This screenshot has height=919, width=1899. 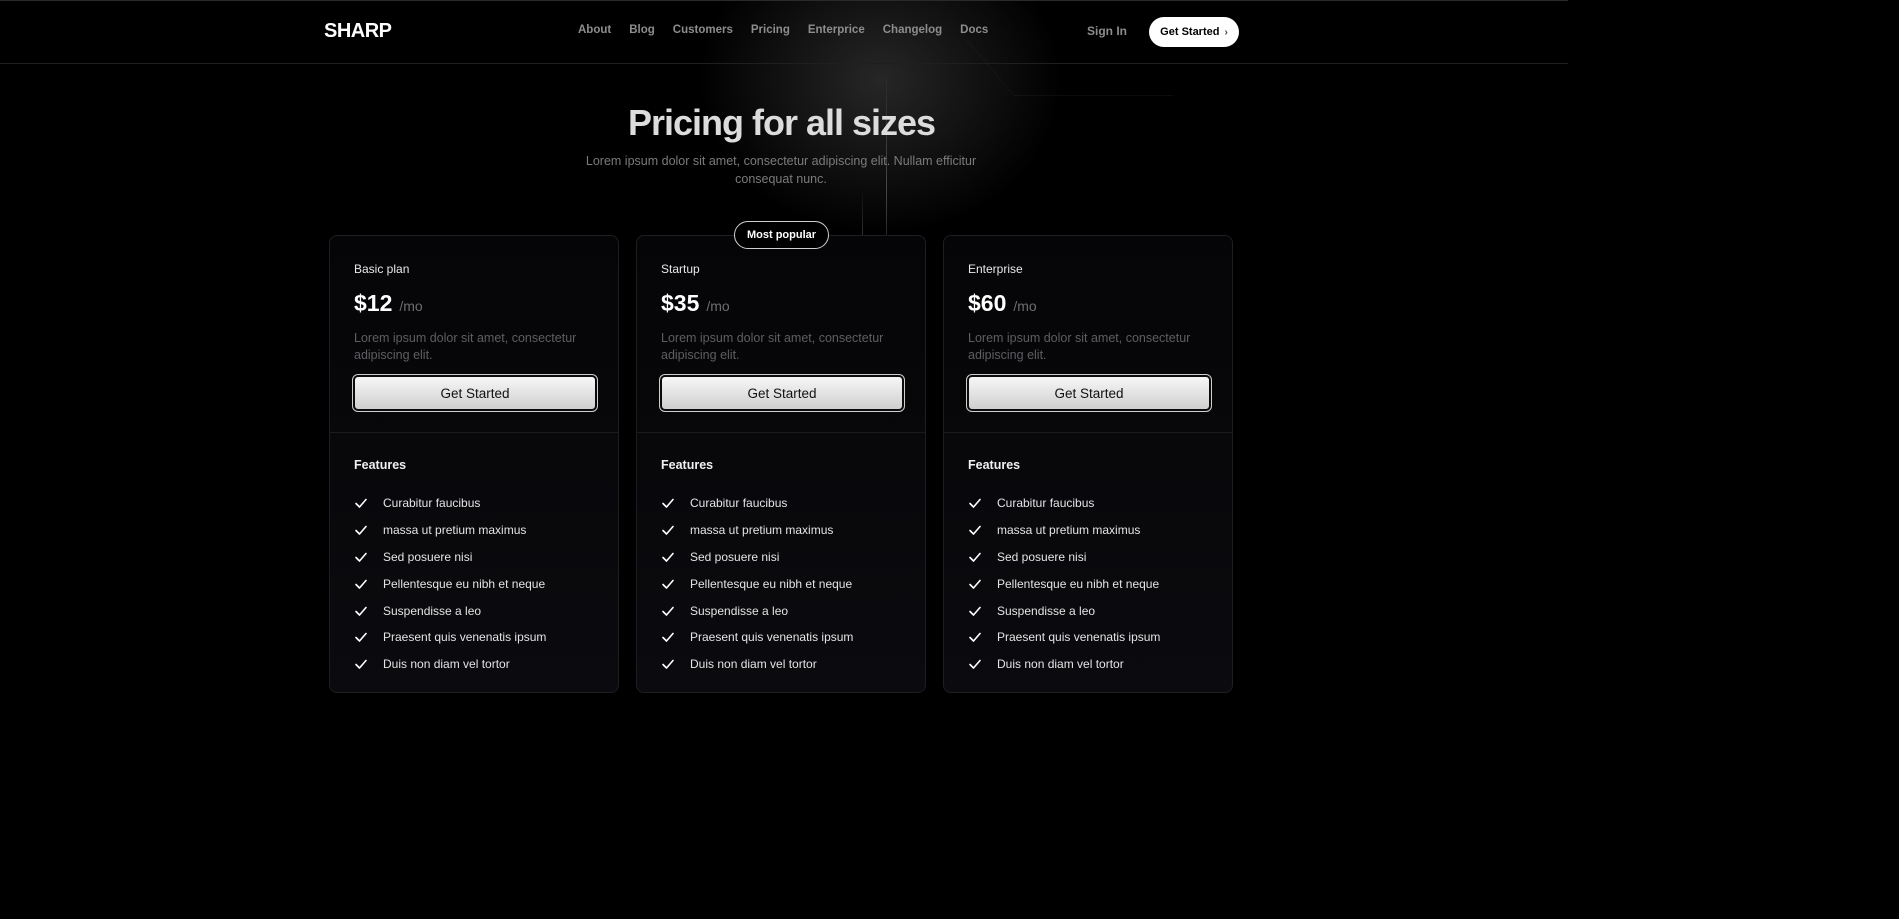 I want to click on get-started-button: Get Started ›, so click(x=1194, y=32).